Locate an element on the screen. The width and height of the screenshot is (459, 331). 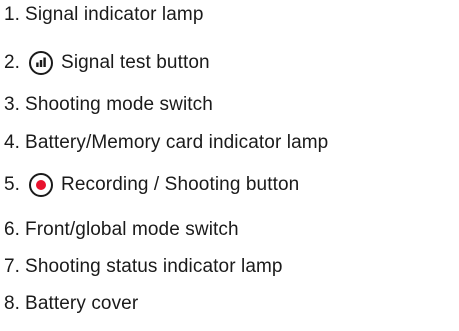
signal-bars-icon is located at coordinates (41, 63).